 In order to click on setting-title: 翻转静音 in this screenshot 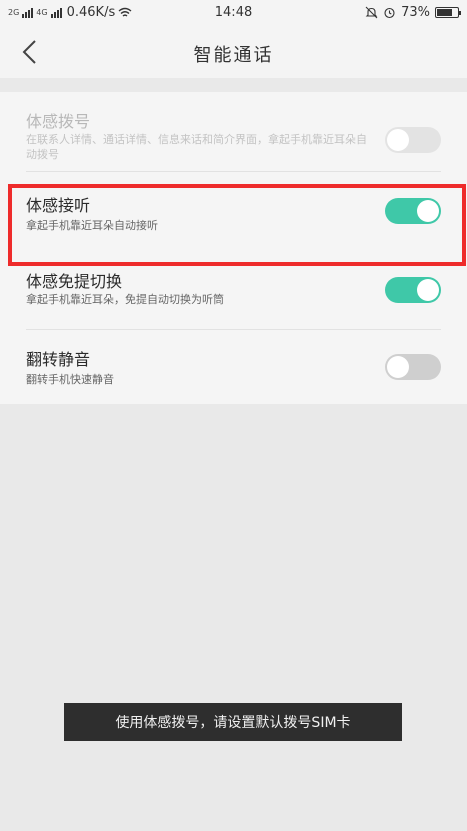, I will do `click(58, 359)`.